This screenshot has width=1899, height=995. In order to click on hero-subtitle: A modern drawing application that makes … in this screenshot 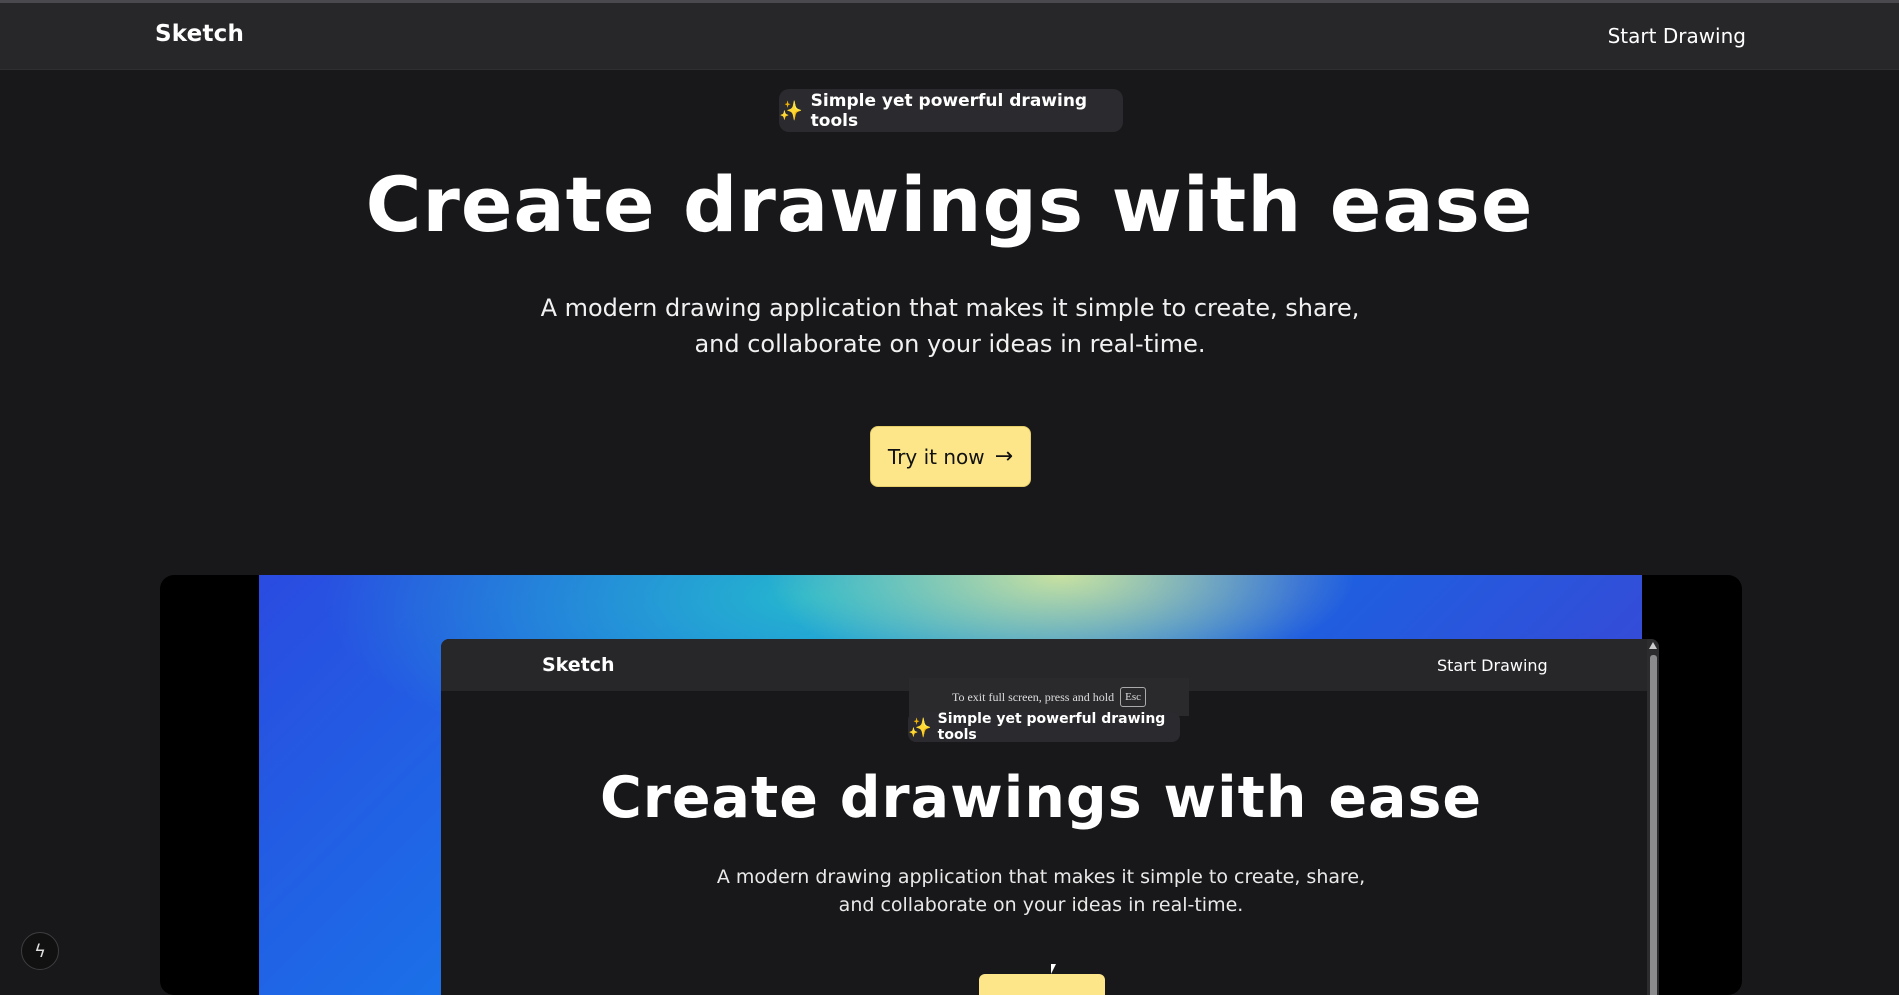, I will do `click(950, 326)`.